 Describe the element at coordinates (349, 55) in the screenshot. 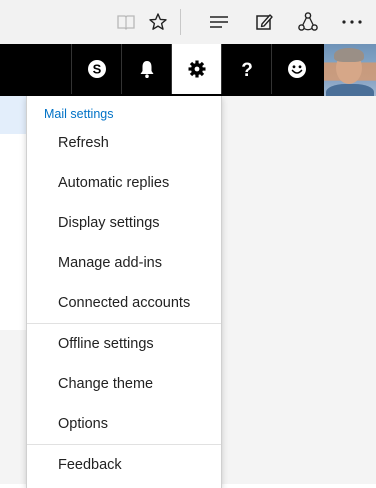

I see `avatar-hair` at that location.